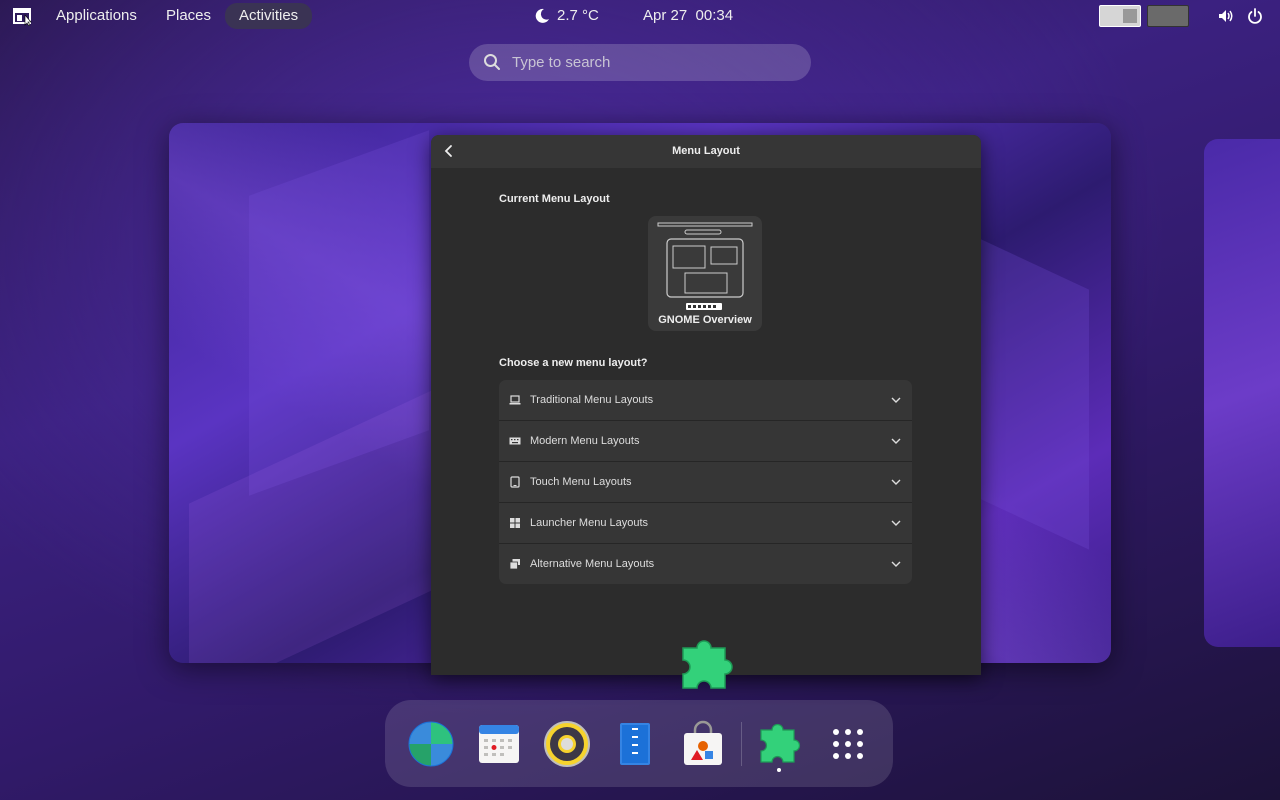  I want to click on laptop-icon, so click(515, 400).